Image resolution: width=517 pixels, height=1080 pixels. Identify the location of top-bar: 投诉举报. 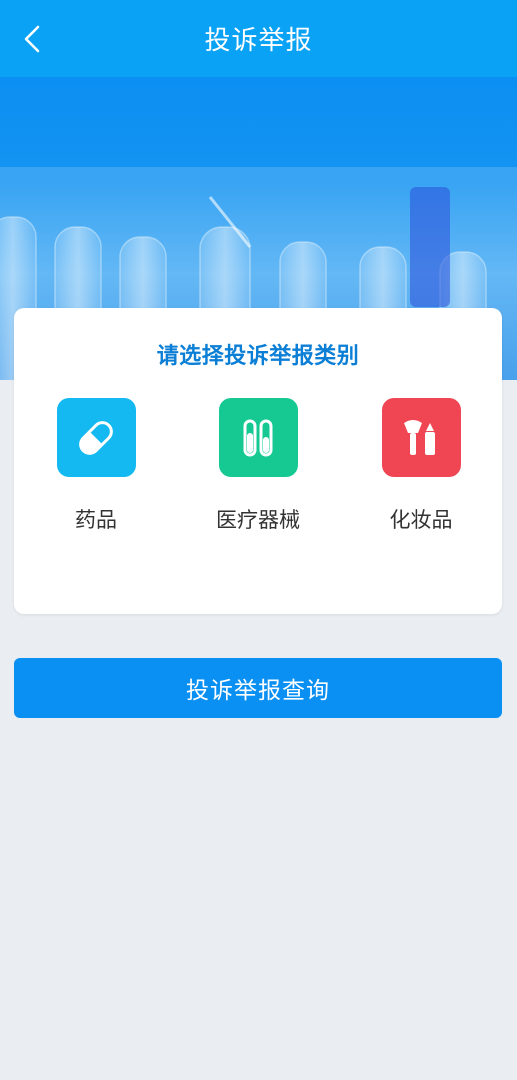
(258, 38).